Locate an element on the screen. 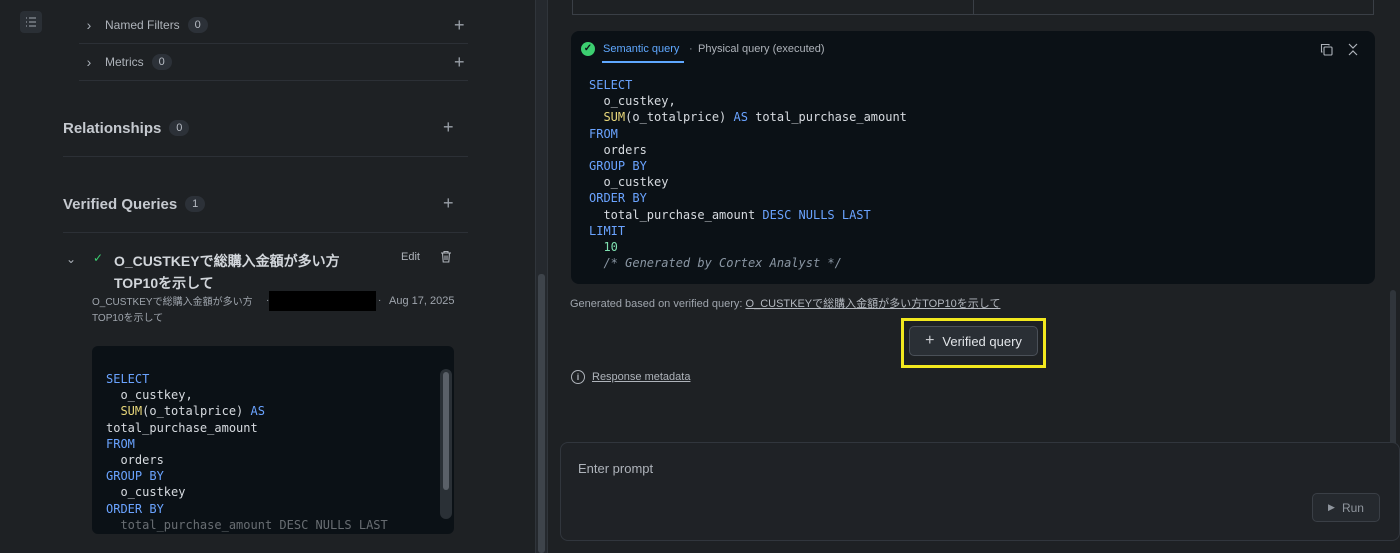 This screenshot has height=553, width=1400. run-button-label: Run is located at coordinates (1352, 507).